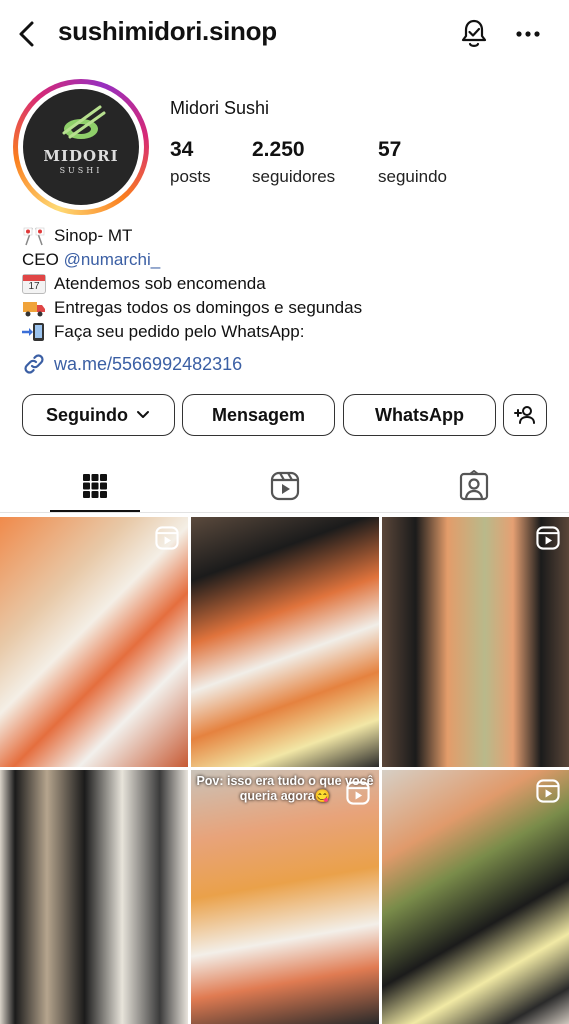 The width and height of the screenshot is (569, 1024). Describe the element at coordinates (34, 364) in the screenshot. I see `link-icon` at that location.